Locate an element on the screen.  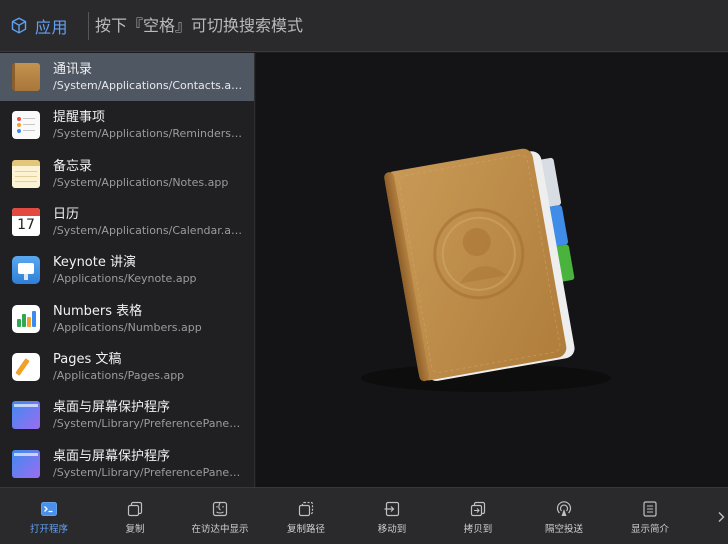
scope-selector: 应用 is located at coordinates (44, 26).